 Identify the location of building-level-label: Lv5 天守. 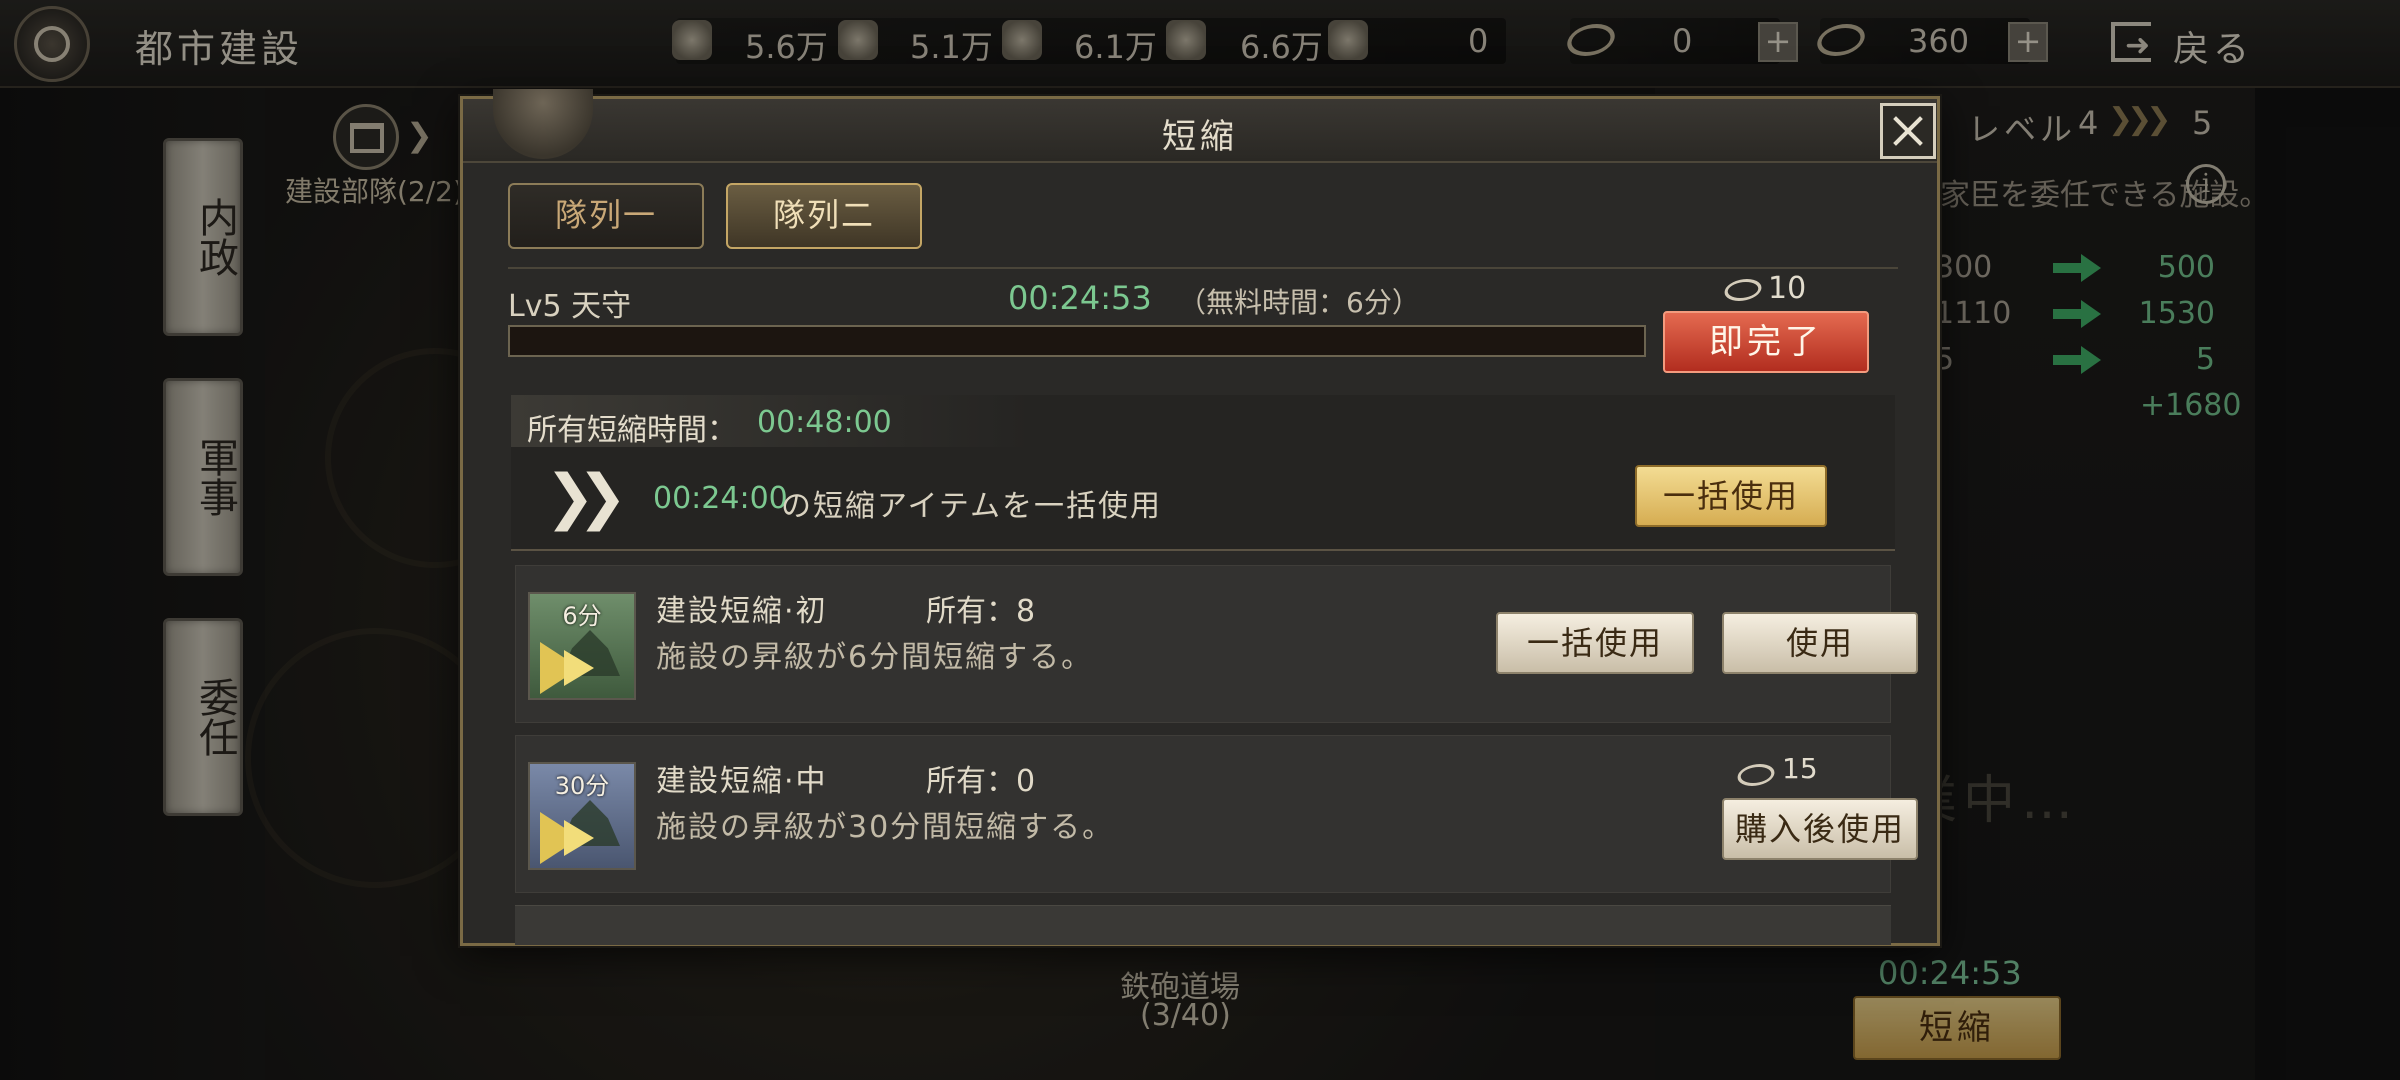
(570, 306).